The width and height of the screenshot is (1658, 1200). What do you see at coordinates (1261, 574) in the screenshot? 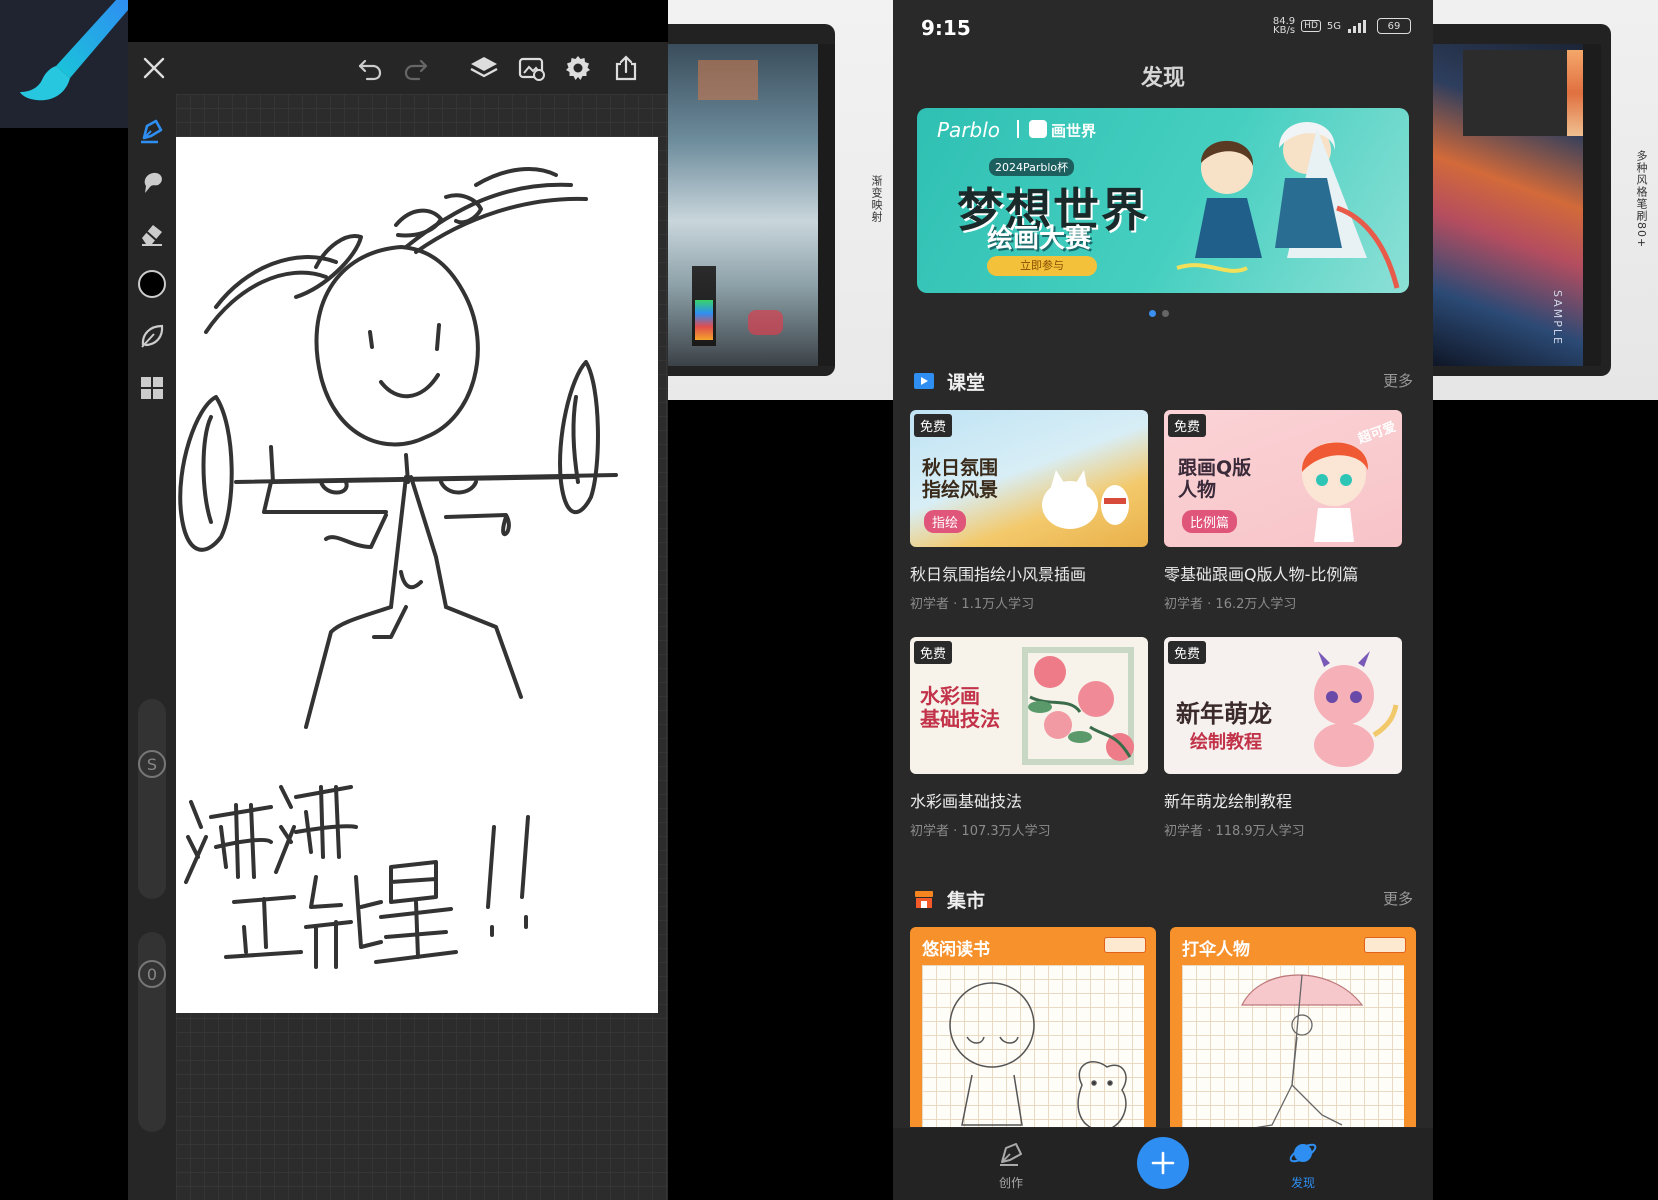
I see `course-title: 零基础跟画Q版人物-比例篇` at bounding box center [1261, 574].